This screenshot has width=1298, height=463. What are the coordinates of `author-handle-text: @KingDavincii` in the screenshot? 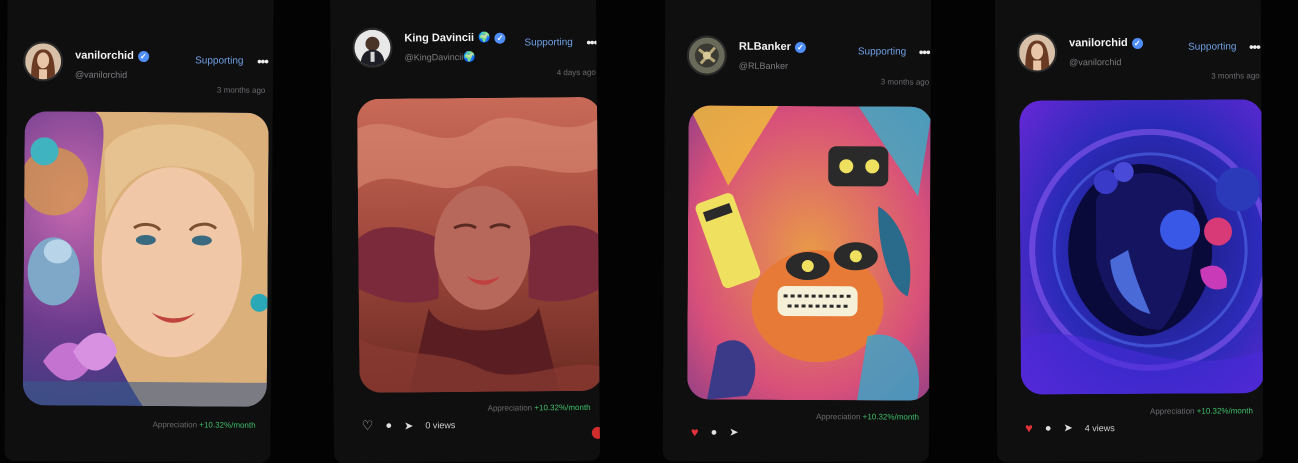 It's located at (434, 57).